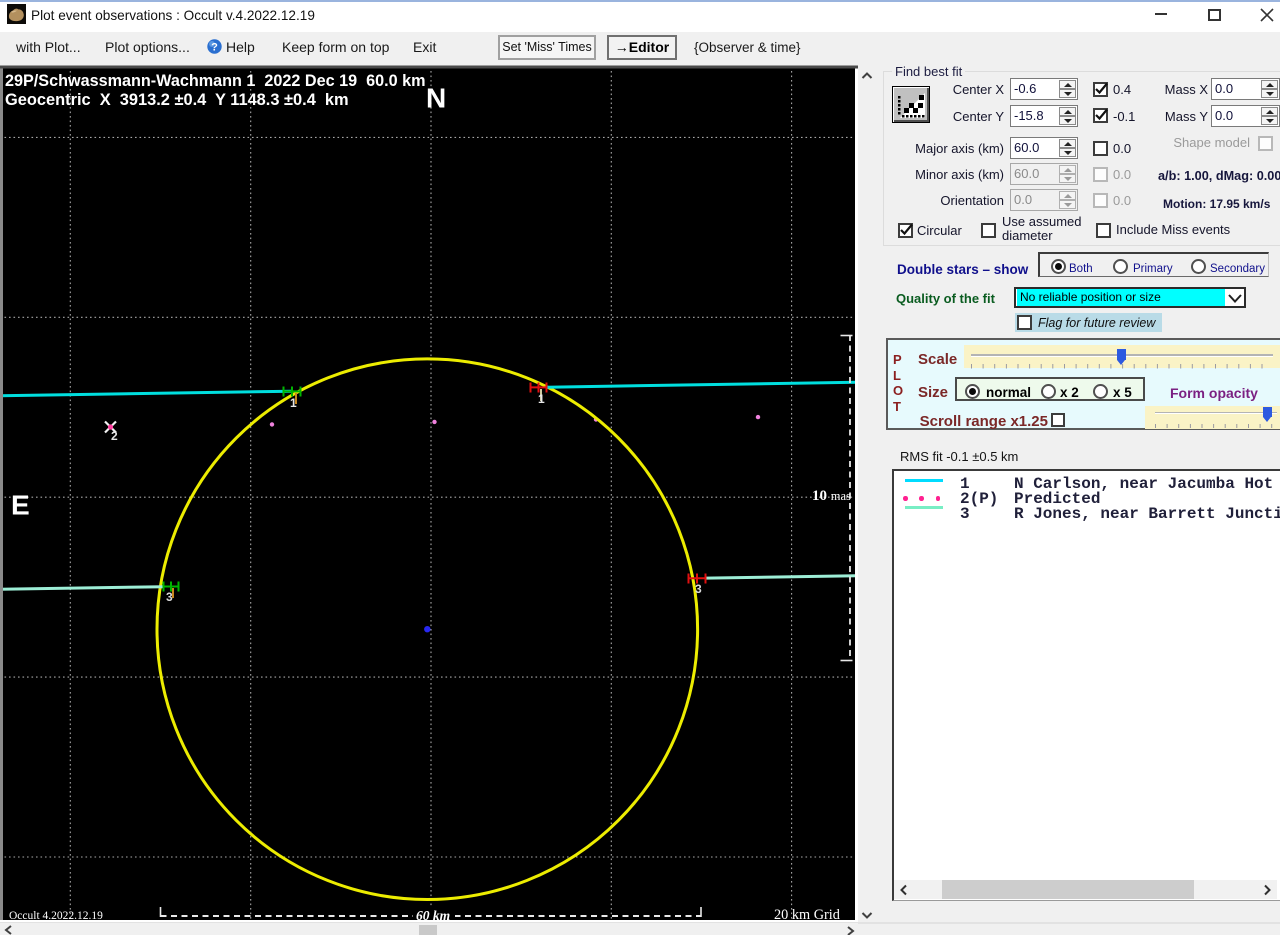 The width and height of the screenshot is (1280, 935). I want to click on svg-text: 10 mas, so click(831, 496).